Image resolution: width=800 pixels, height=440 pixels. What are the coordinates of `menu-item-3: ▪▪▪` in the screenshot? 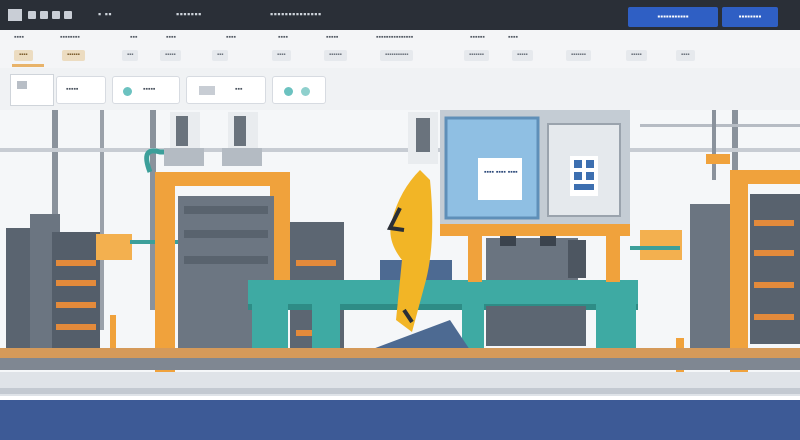 It's located at (133, 37).